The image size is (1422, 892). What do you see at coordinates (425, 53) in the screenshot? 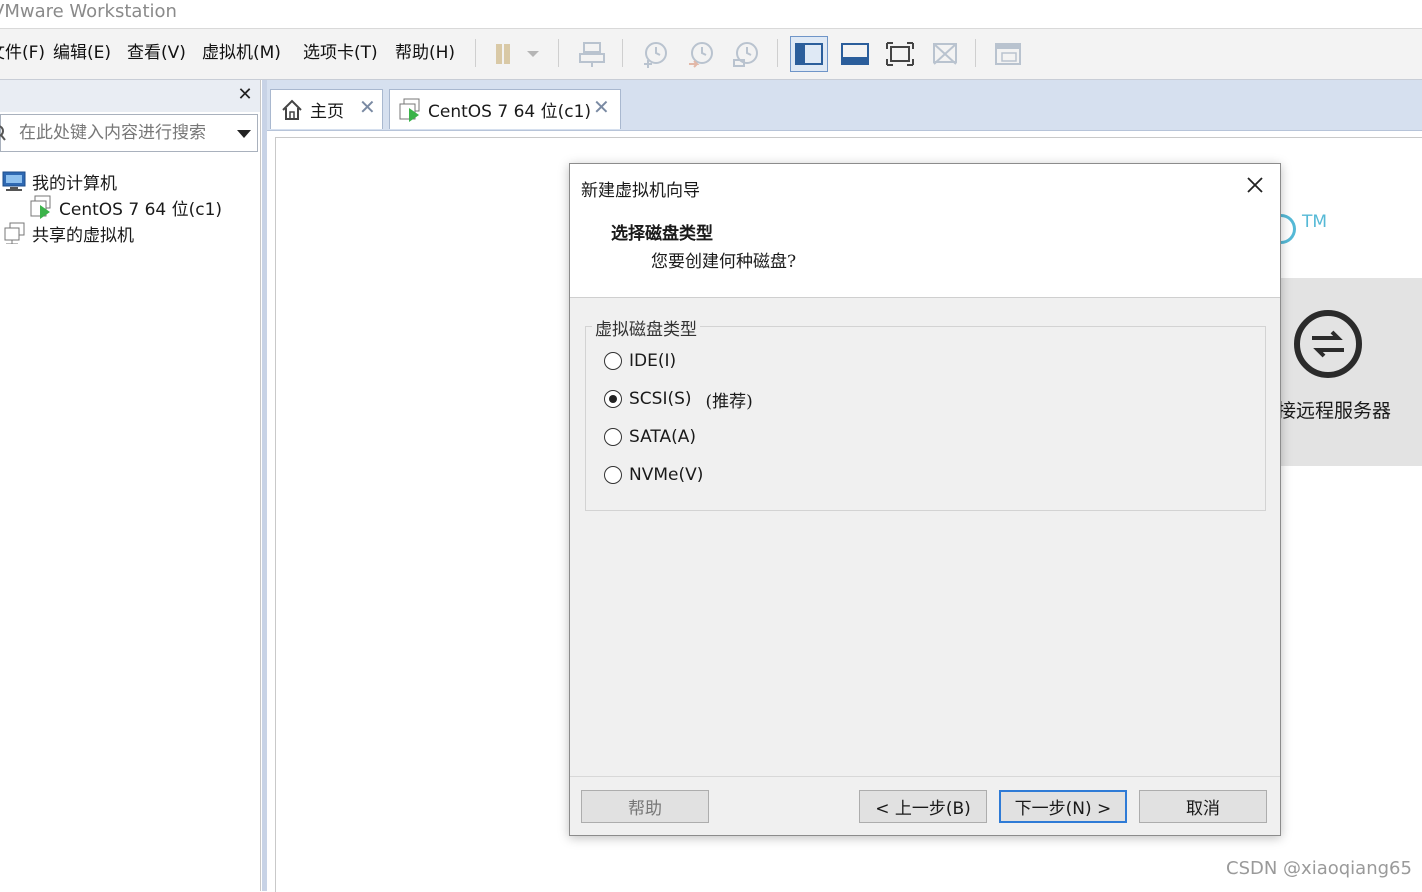
I see `menu-help: 帮助(H)` at bounding box center [425, 53].